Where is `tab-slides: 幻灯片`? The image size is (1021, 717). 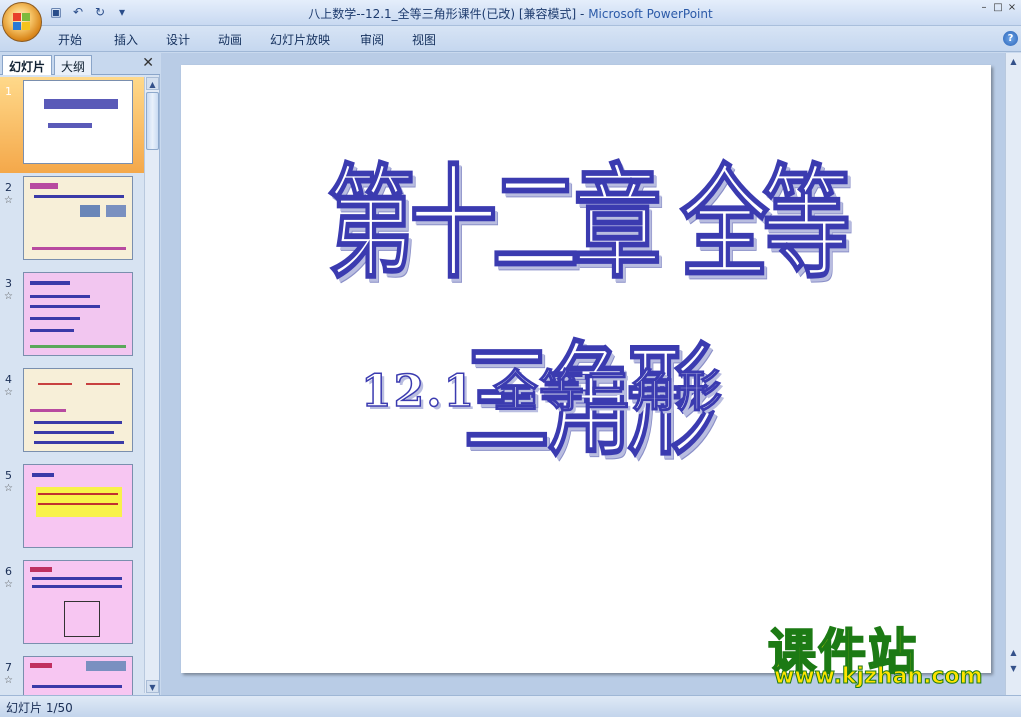
tab-slides: 幻灯片 is located at coordinates (27, 65).